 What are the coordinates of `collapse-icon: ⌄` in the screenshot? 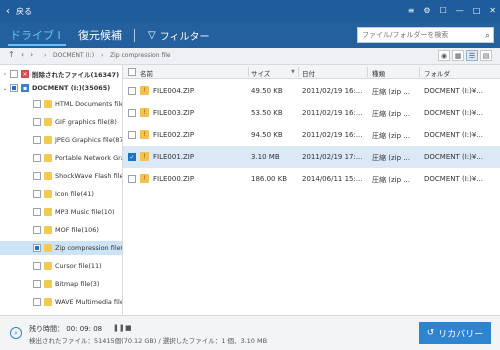 It's located at (5, 88).